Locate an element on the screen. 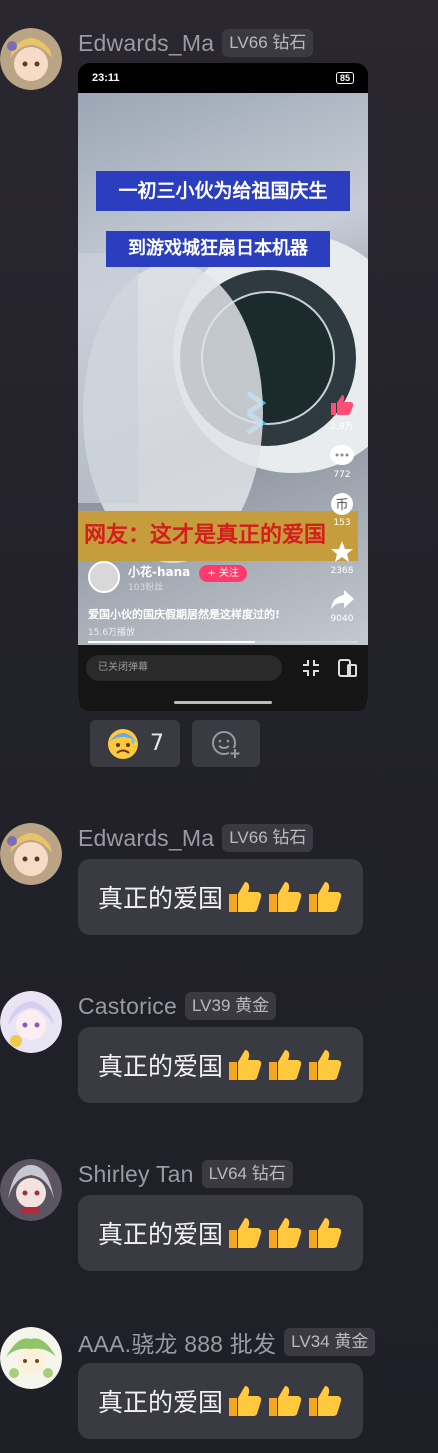 The image size is (438, 1453). author-name: 小花-hana is located at coordinates (159, 572).